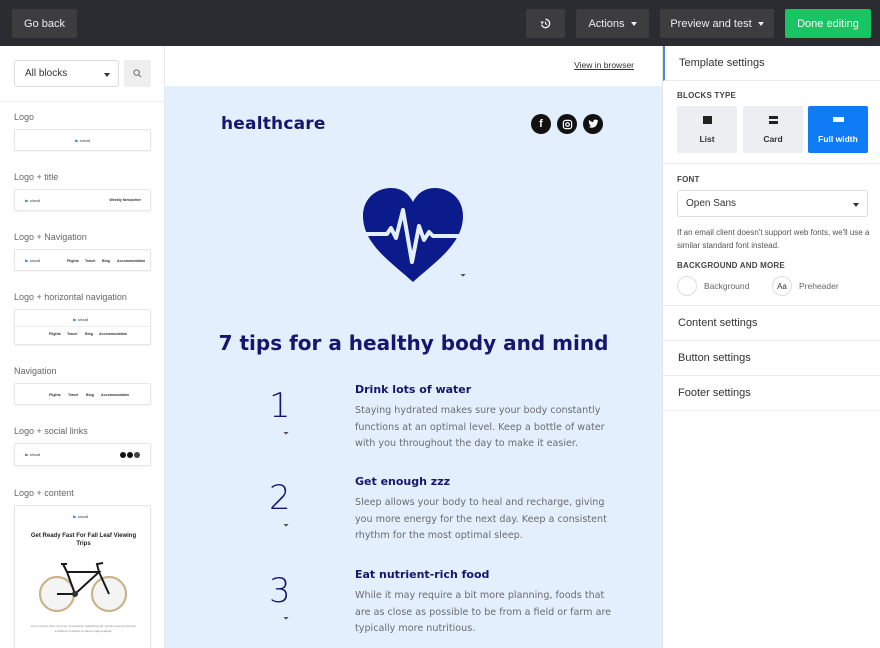  What do you see at coordinates (541, 124) in the screenshot?
I see `facebook-icon: f` at bounding box center [541, 124].